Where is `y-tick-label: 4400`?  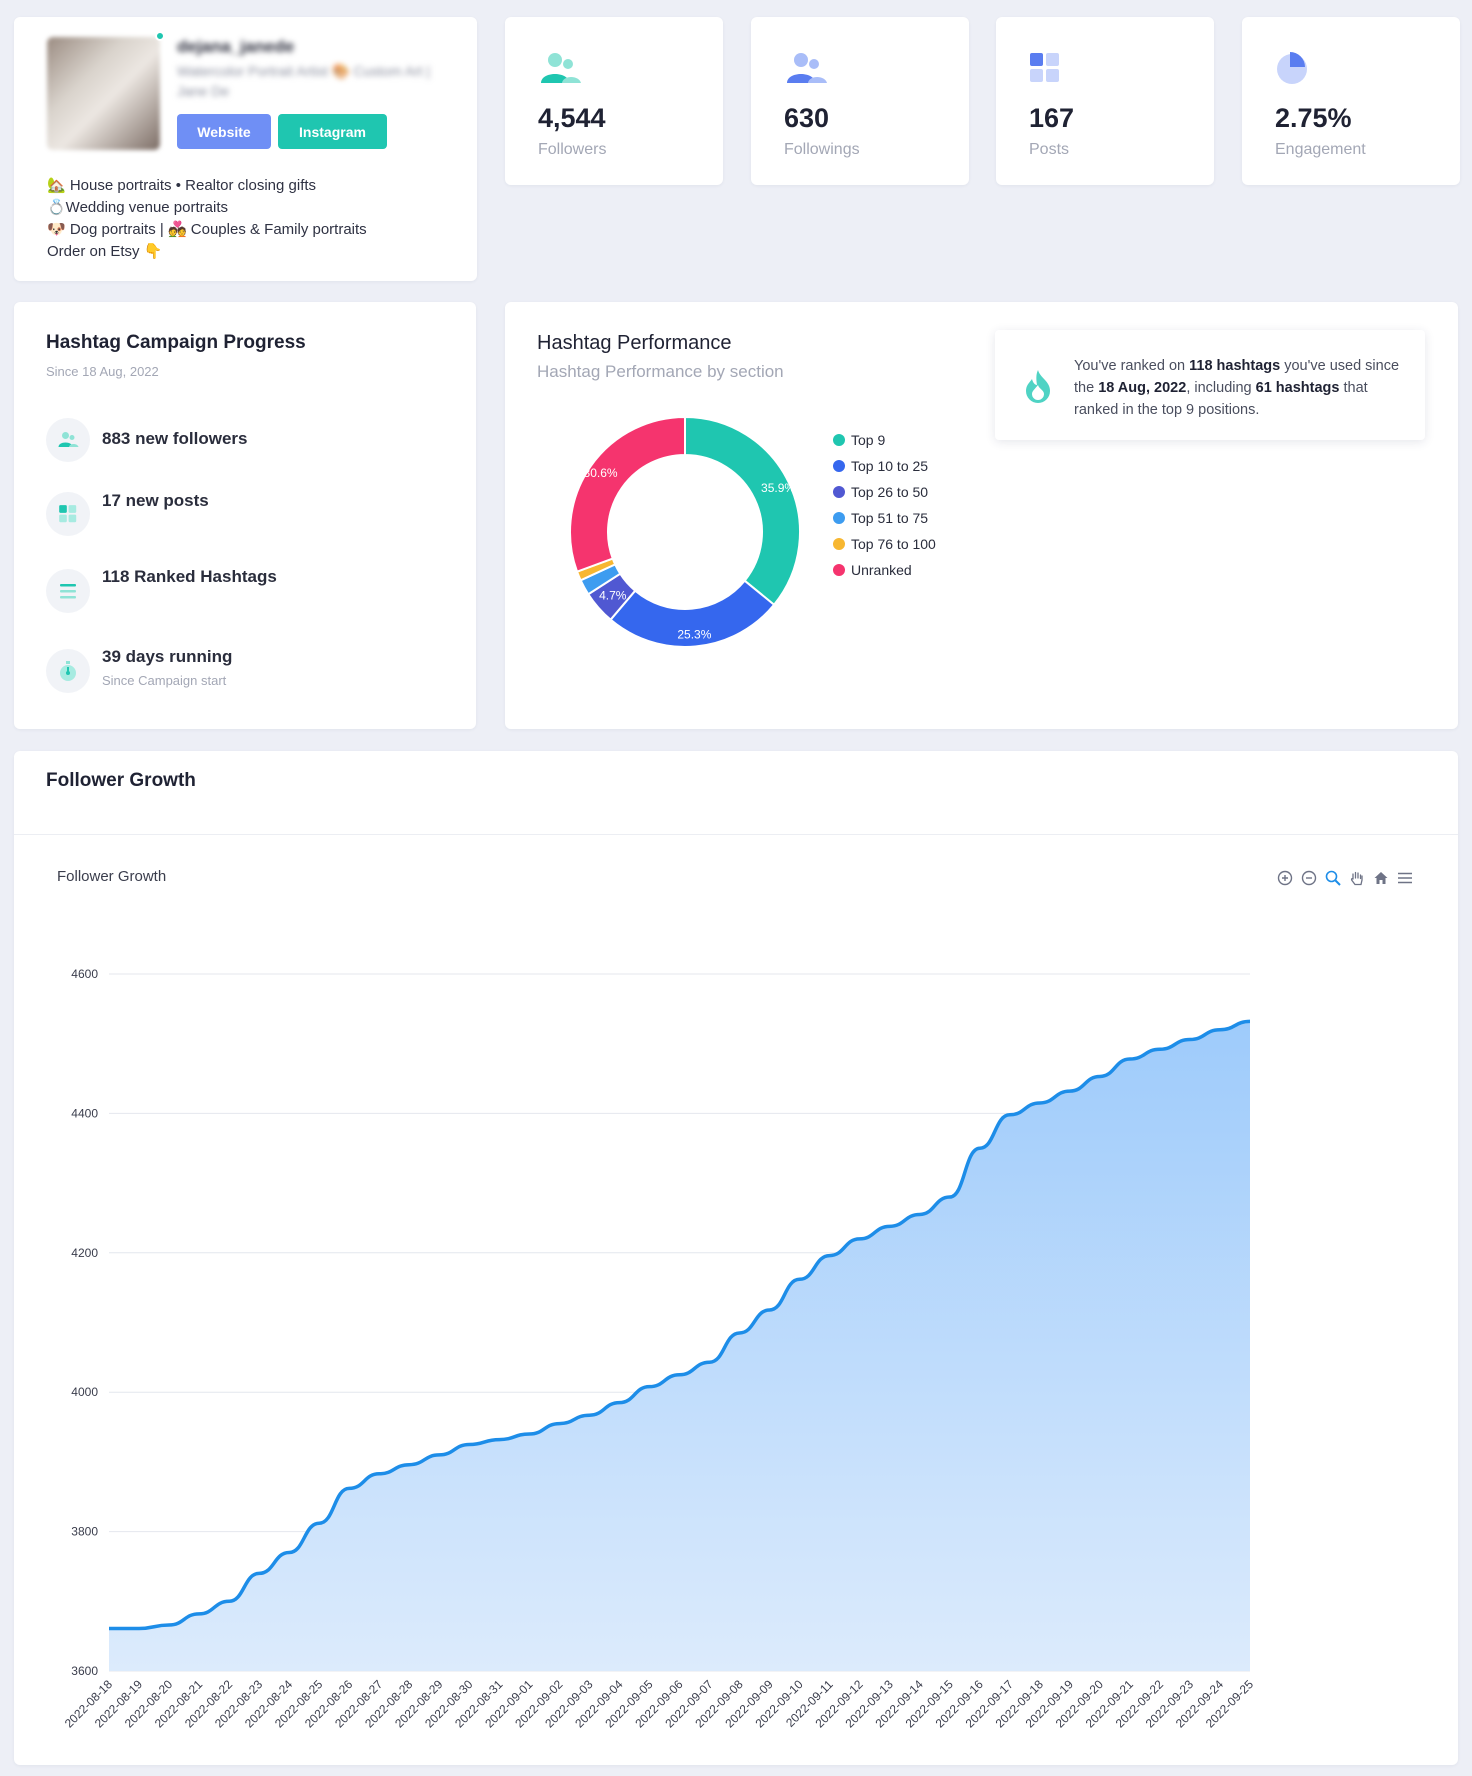
y-tick-label: 4400 is located at coordinates (84, 1113).